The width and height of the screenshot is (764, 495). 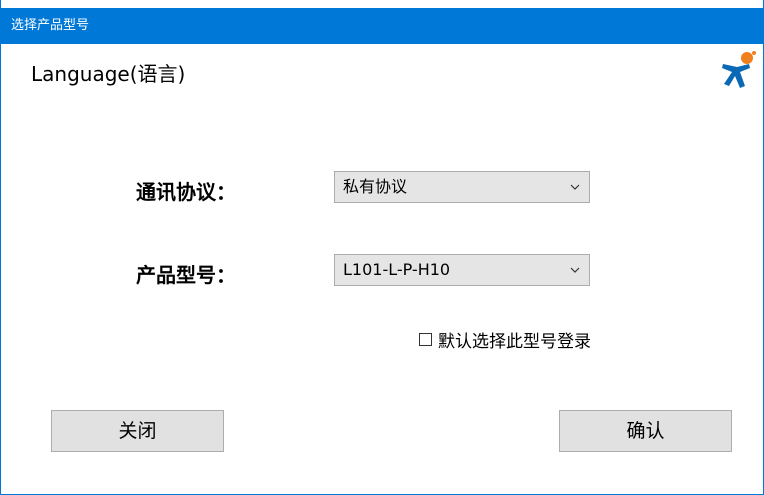 What do you see at coordinates (375, 186) in the screenshot?
I see `protocol-selected-value: 私有协议` at bounding box center [375, 186].